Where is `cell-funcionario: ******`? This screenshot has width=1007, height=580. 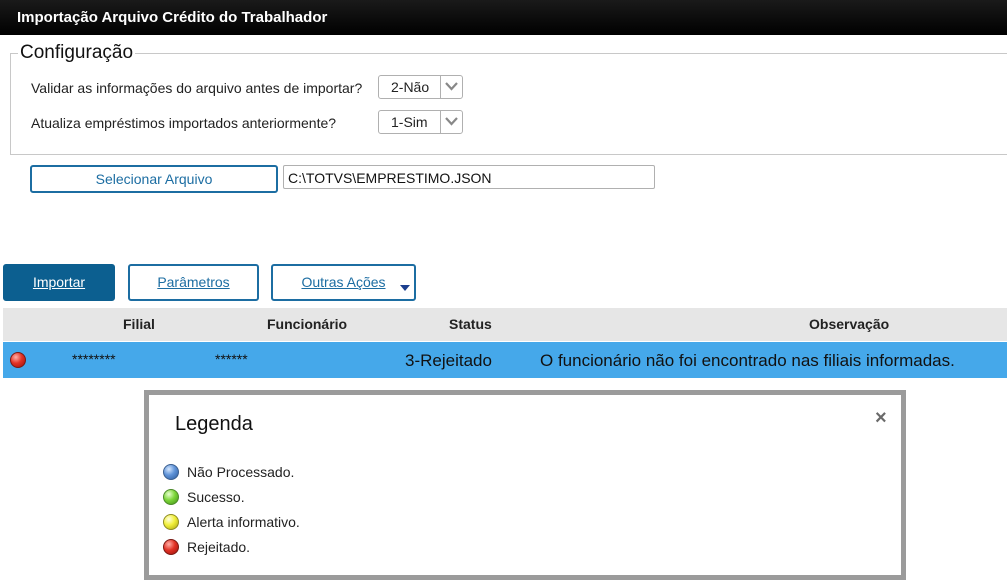
cell-funcionario: ****** is located at coordinates (231, 359).